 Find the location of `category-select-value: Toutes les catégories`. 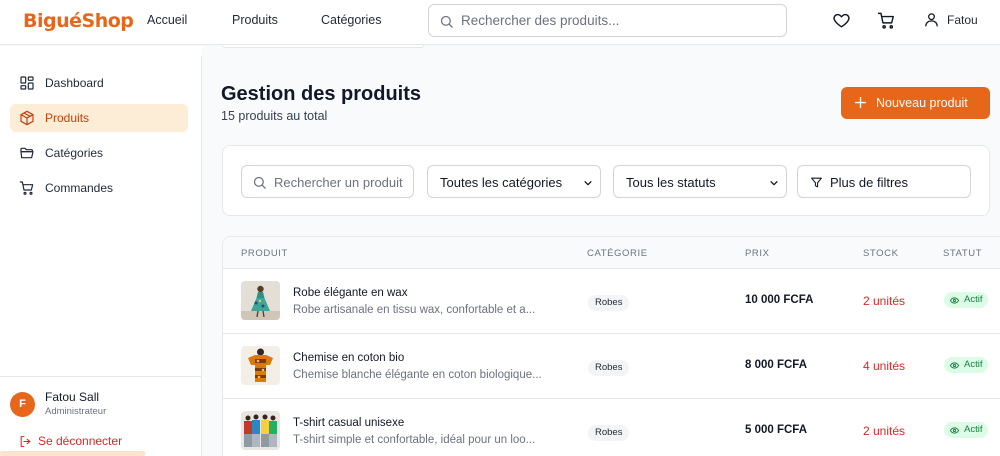

category-select-value: Toutes les catégories is located at coordinates (501, 182).